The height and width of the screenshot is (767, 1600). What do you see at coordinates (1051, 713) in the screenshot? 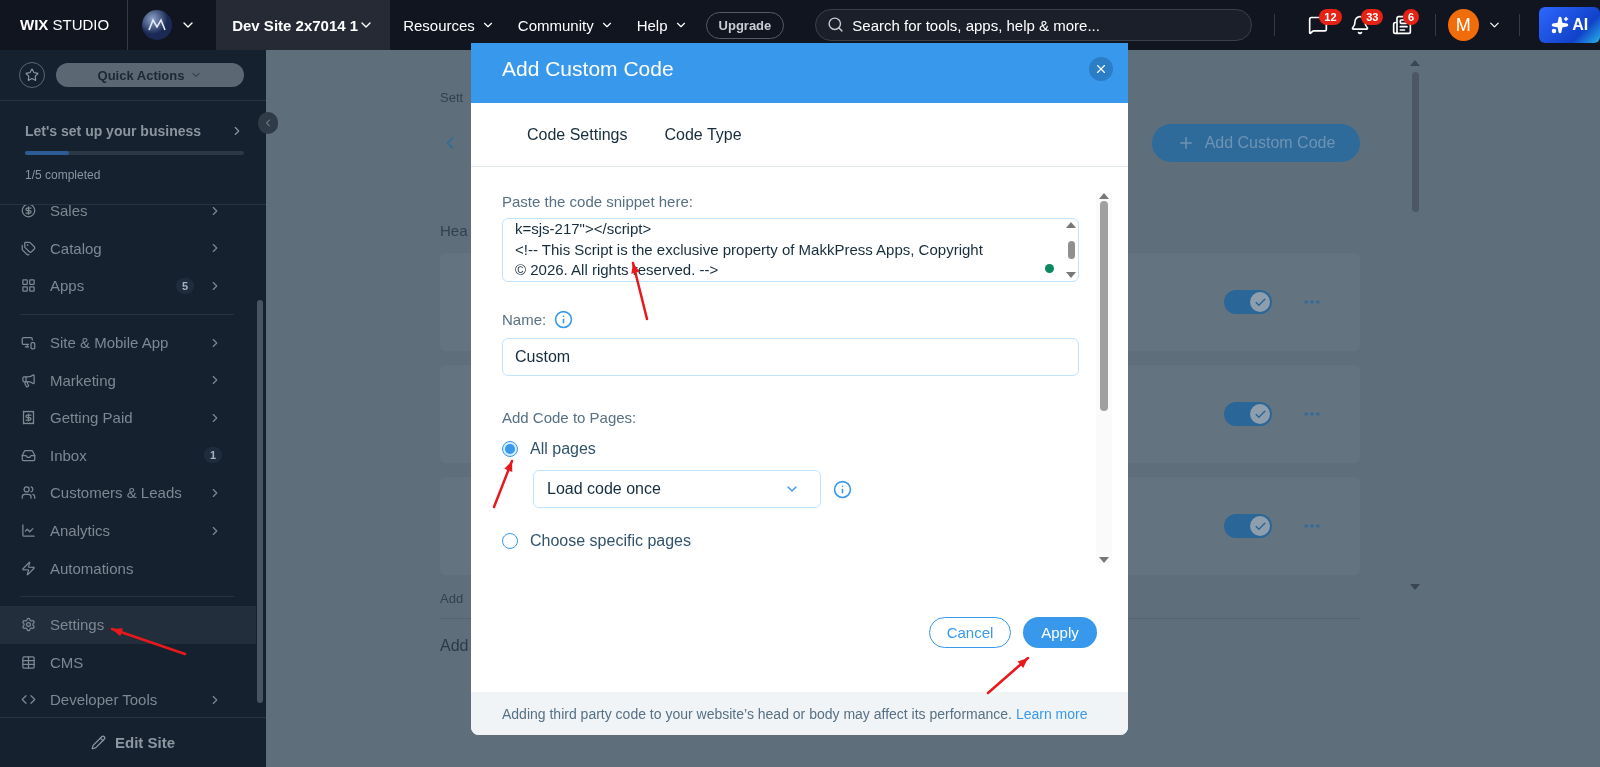
I see `learn-more-link: Learn more` at bounding box center [1051, 713].